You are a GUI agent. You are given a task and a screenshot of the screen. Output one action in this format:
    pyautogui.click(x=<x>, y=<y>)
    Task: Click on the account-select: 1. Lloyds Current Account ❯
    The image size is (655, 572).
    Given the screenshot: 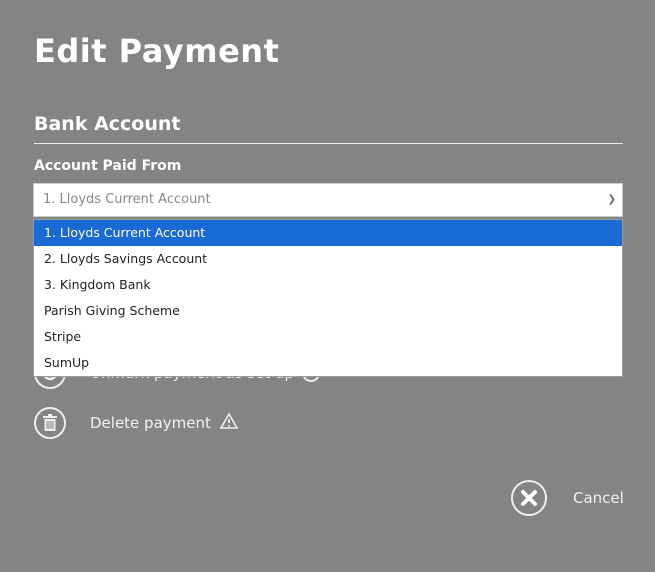 What is the action you would take?
    pyautogui.click(x=328, y=200)
    